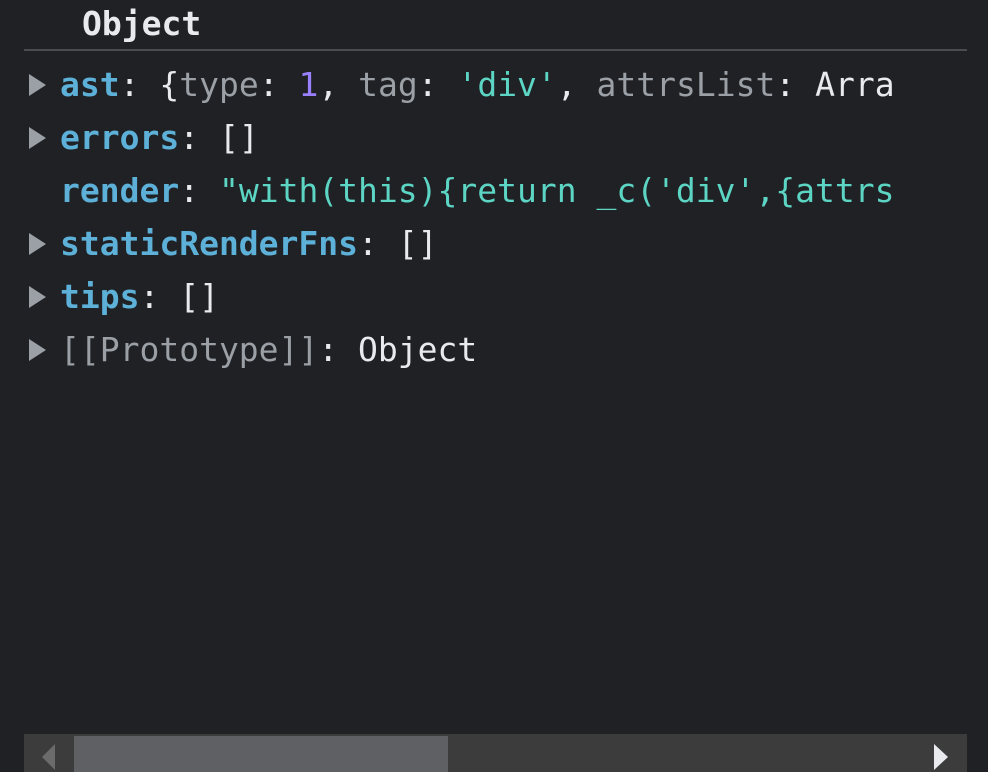 The image size is (988, 772). I want to click on property-row-errors: errors: [], so click(483, 137).